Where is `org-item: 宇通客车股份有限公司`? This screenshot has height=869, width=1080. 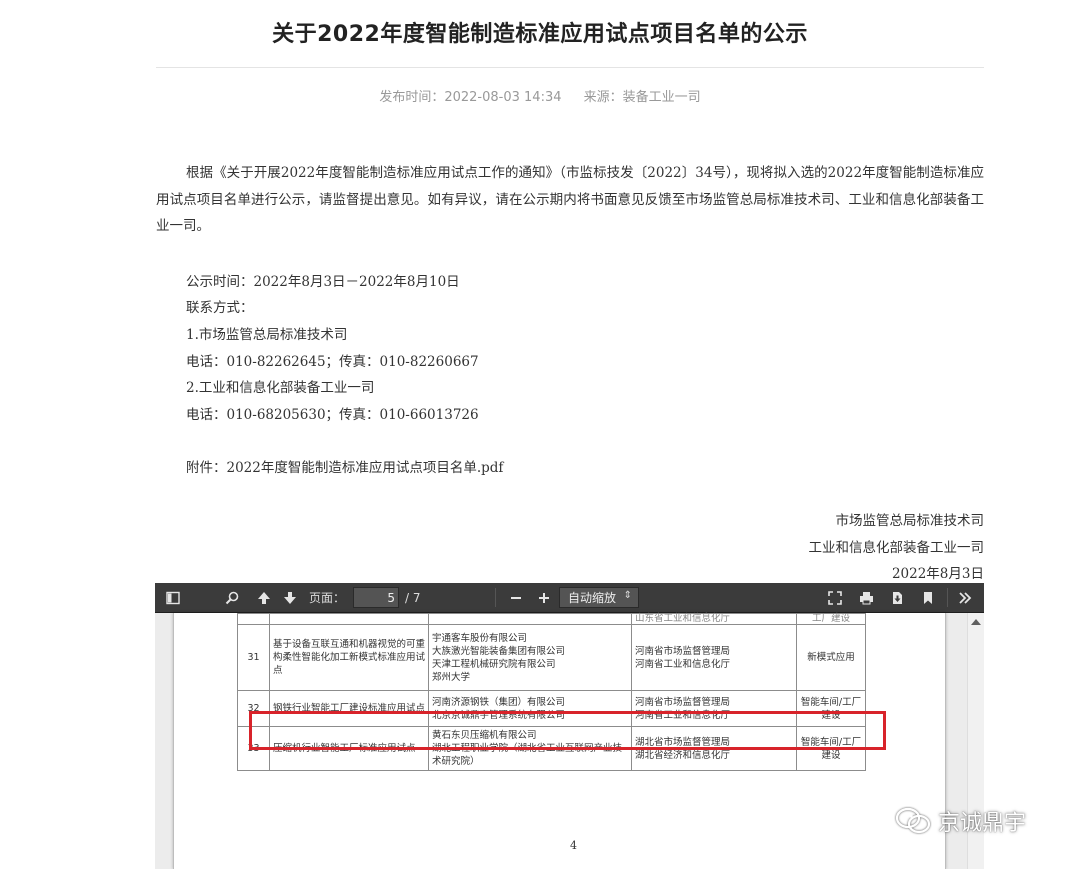 org-item: 宇通客车股份有限公司 is located at coordinates (480, 638).